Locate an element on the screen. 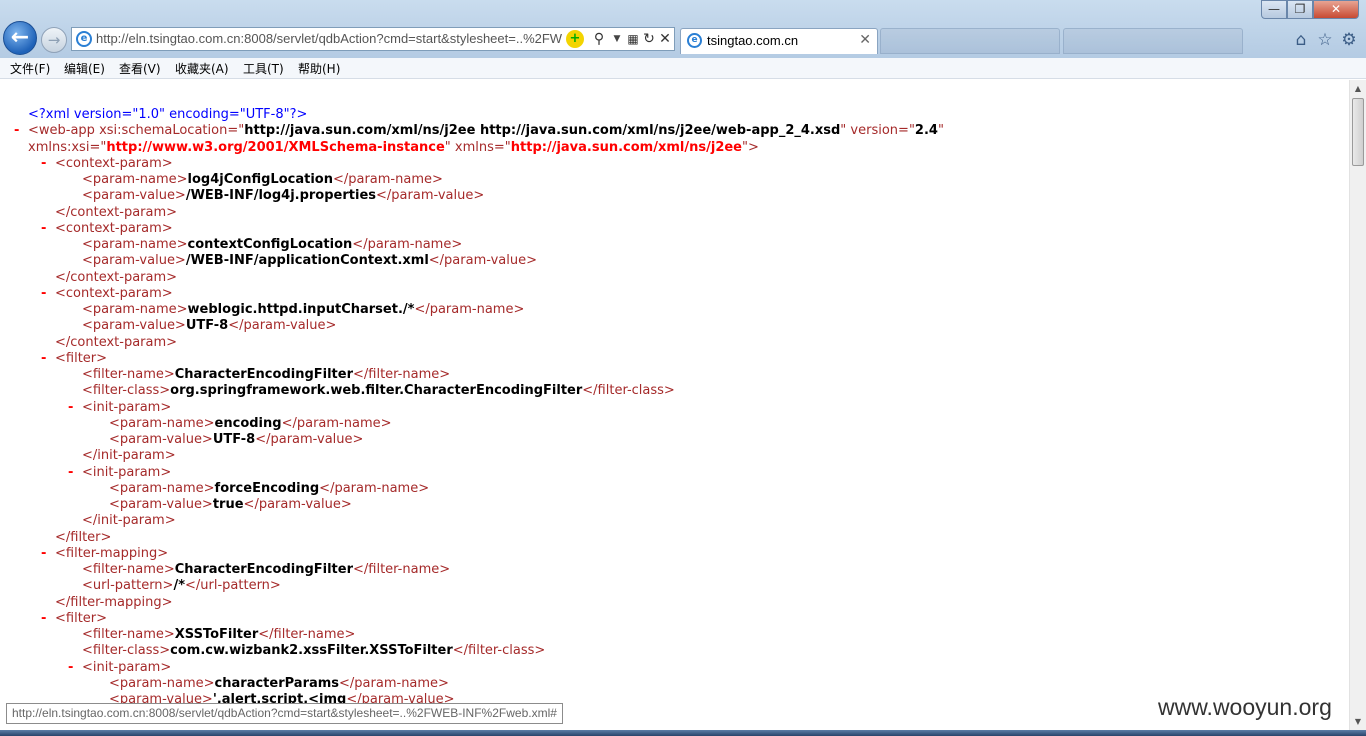 The height and width of the screenshot is (736, 1366). xml-markup: <?xml version="1.0" encoding="UTF-8"?> is located at coordinates (168, 114).